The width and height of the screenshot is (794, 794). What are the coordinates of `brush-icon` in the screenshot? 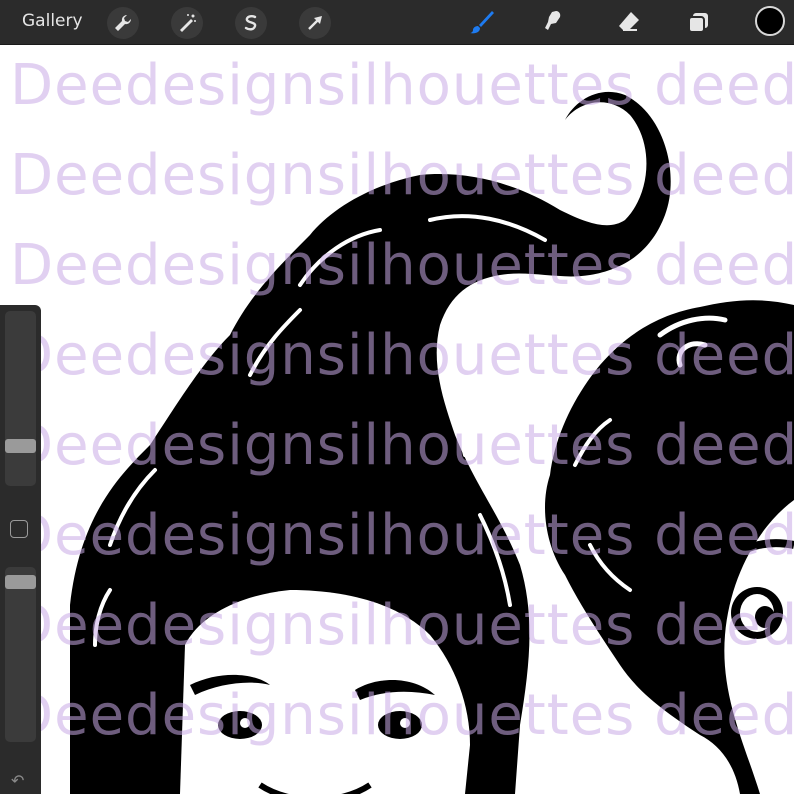 It's located at (482, 22).